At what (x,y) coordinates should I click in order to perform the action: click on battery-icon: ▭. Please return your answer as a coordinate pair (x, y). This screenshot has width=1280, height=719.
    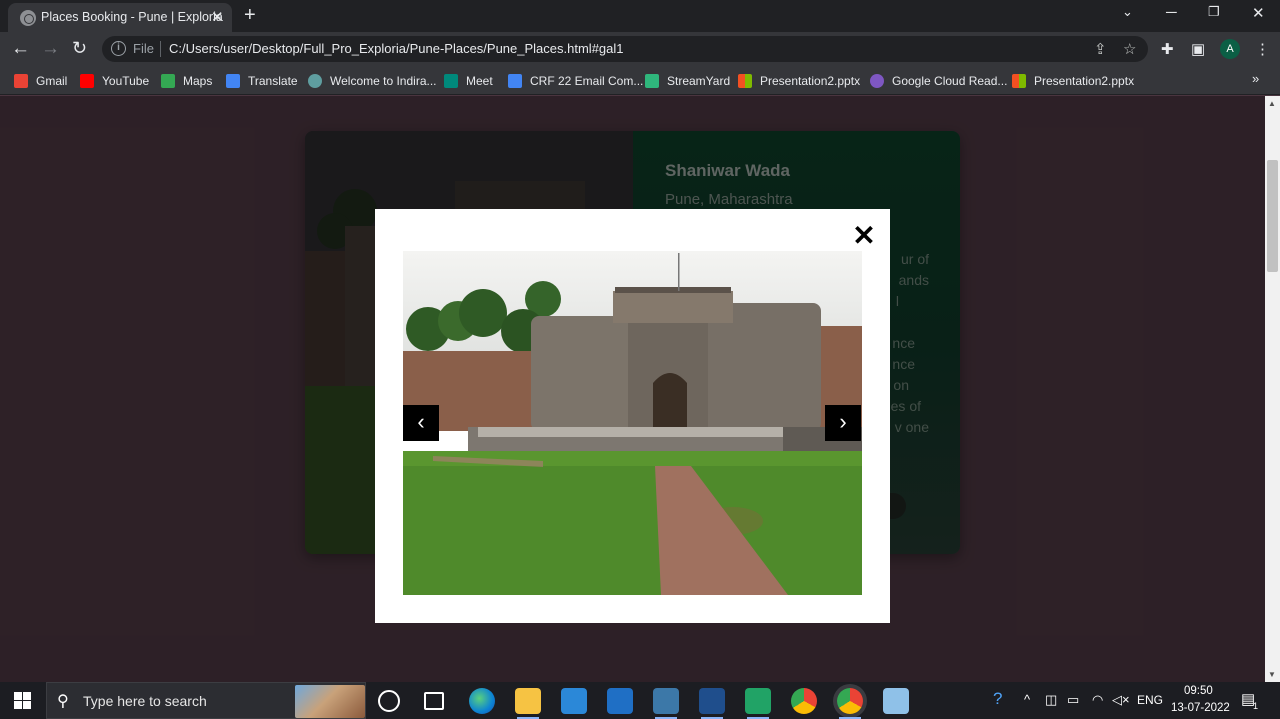
    Looking at the image, I should click on (1073, 700).